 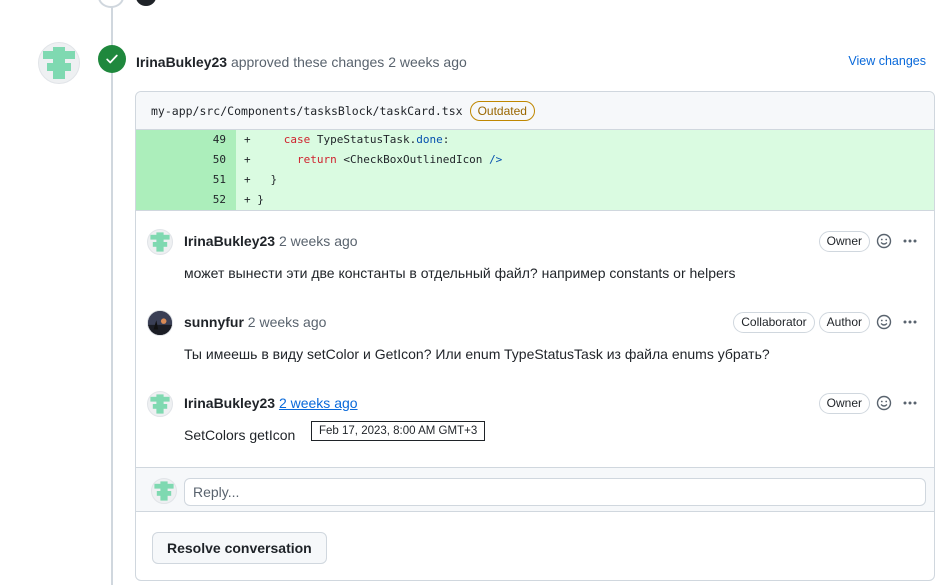 What do you see at coordinates (146, 3) in the screenshot?
I see `previous-avatar` at bounding box center [146, 3].